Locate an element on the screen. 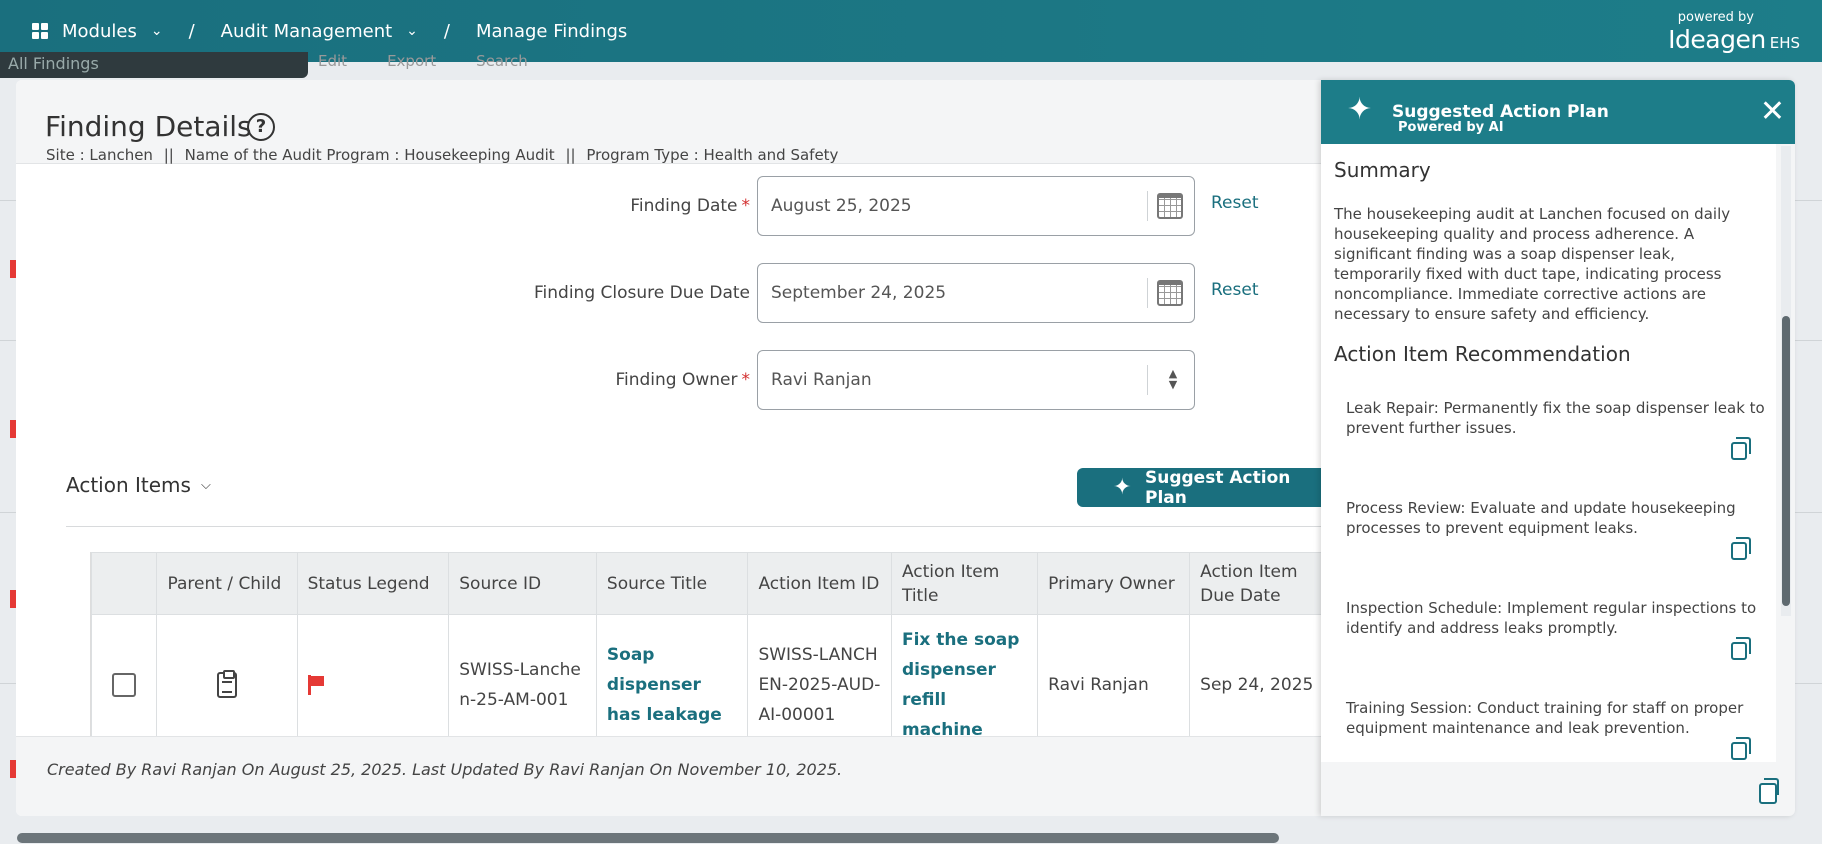  action-items-toggle: Action Items ⌵ is located at coordinates (138, 485).